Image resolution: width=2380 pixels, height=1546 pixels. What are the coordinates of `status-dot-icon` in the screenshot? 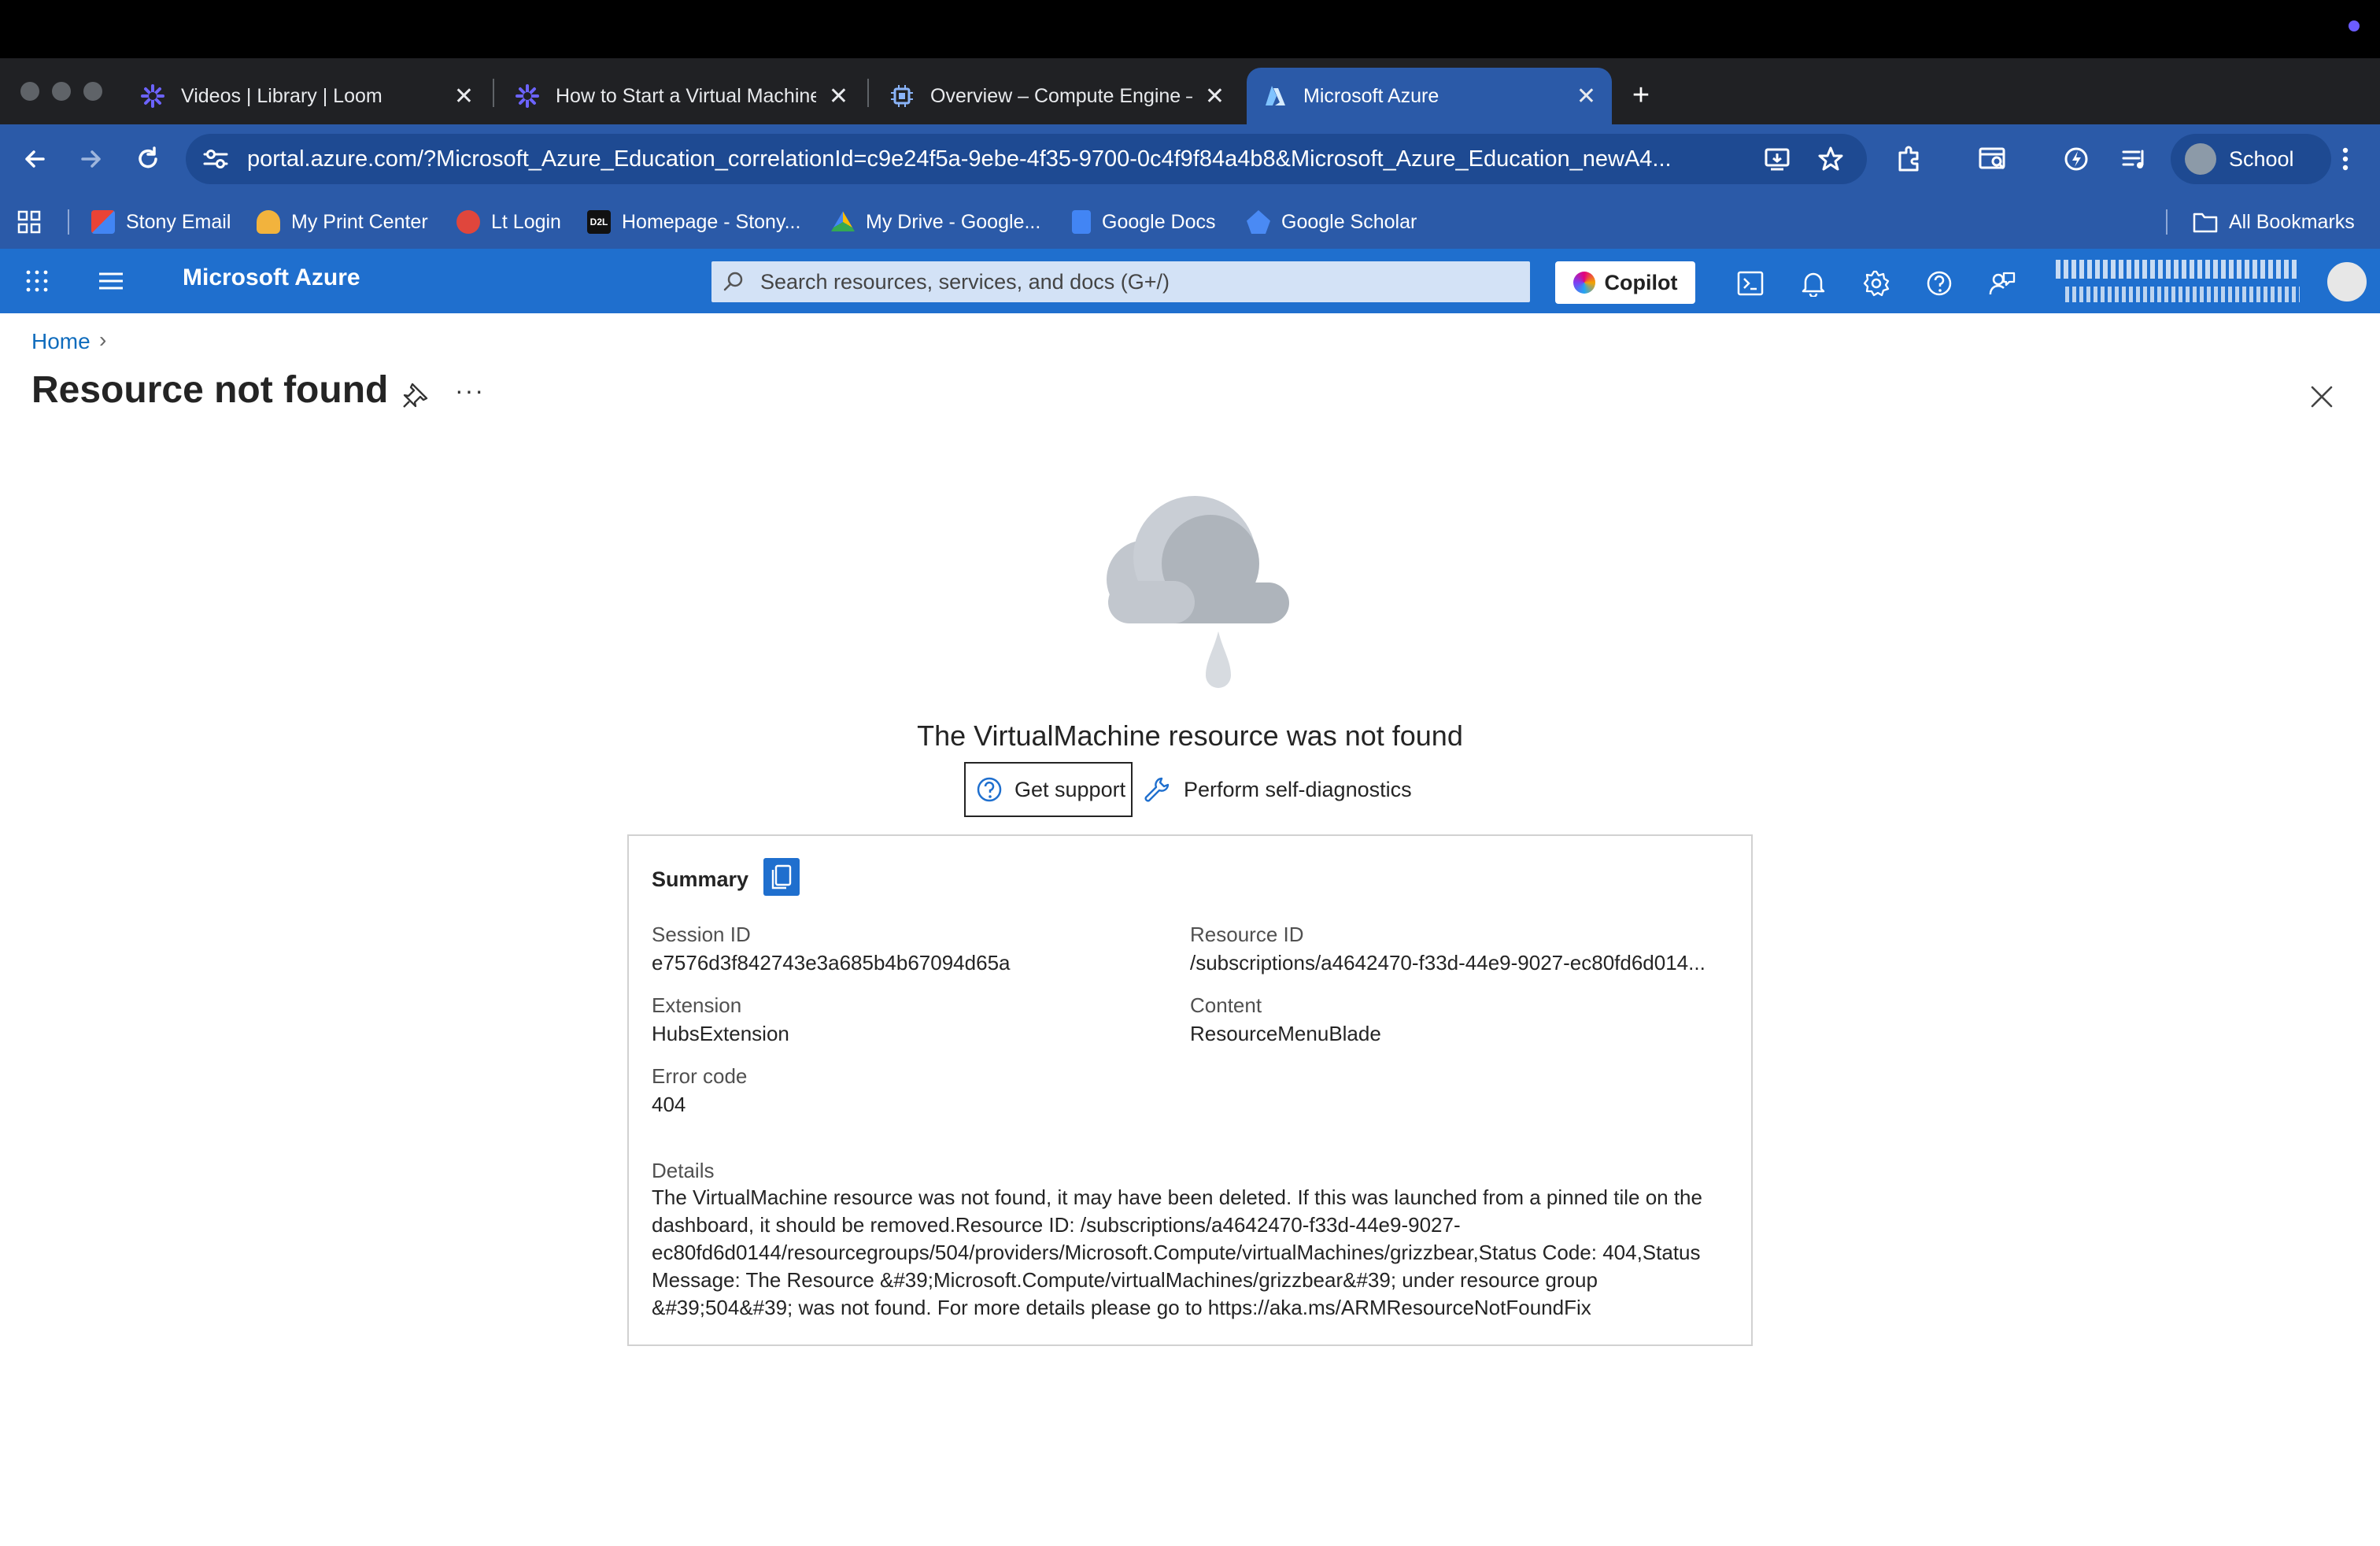 It's located at (2354, 26).